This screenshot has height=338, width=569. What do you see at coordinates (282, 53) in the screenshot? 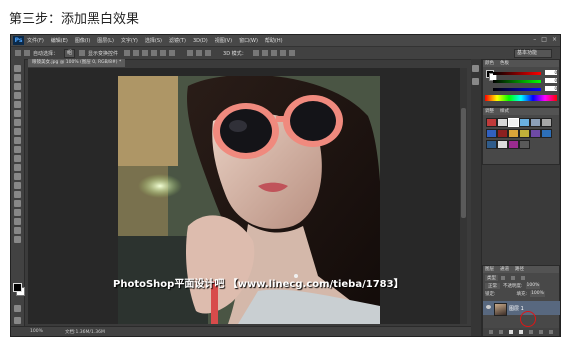
I see `3d-slide-icon` at bounding box center [282, 53].